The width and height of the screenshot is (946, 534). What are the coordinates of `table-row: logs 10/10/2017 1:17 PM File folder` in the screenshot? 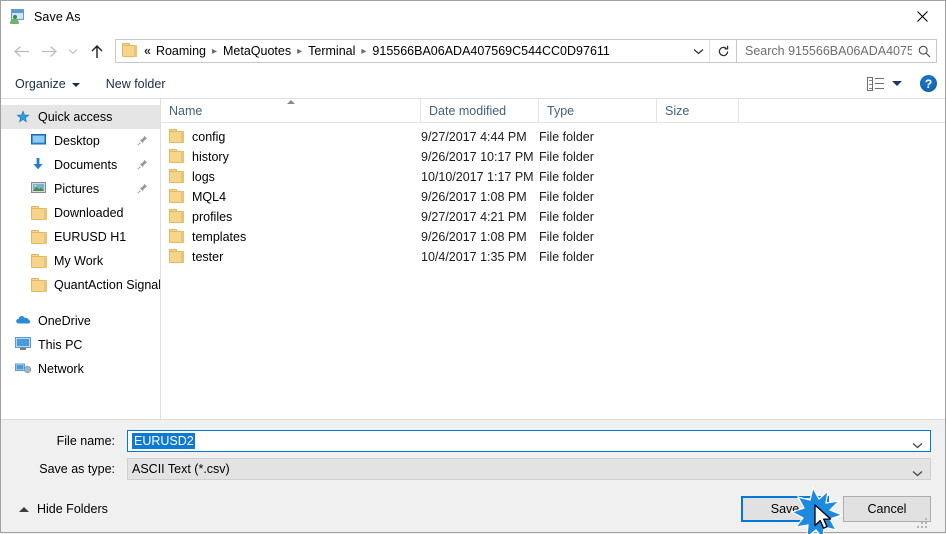 It's located at (553, 177).